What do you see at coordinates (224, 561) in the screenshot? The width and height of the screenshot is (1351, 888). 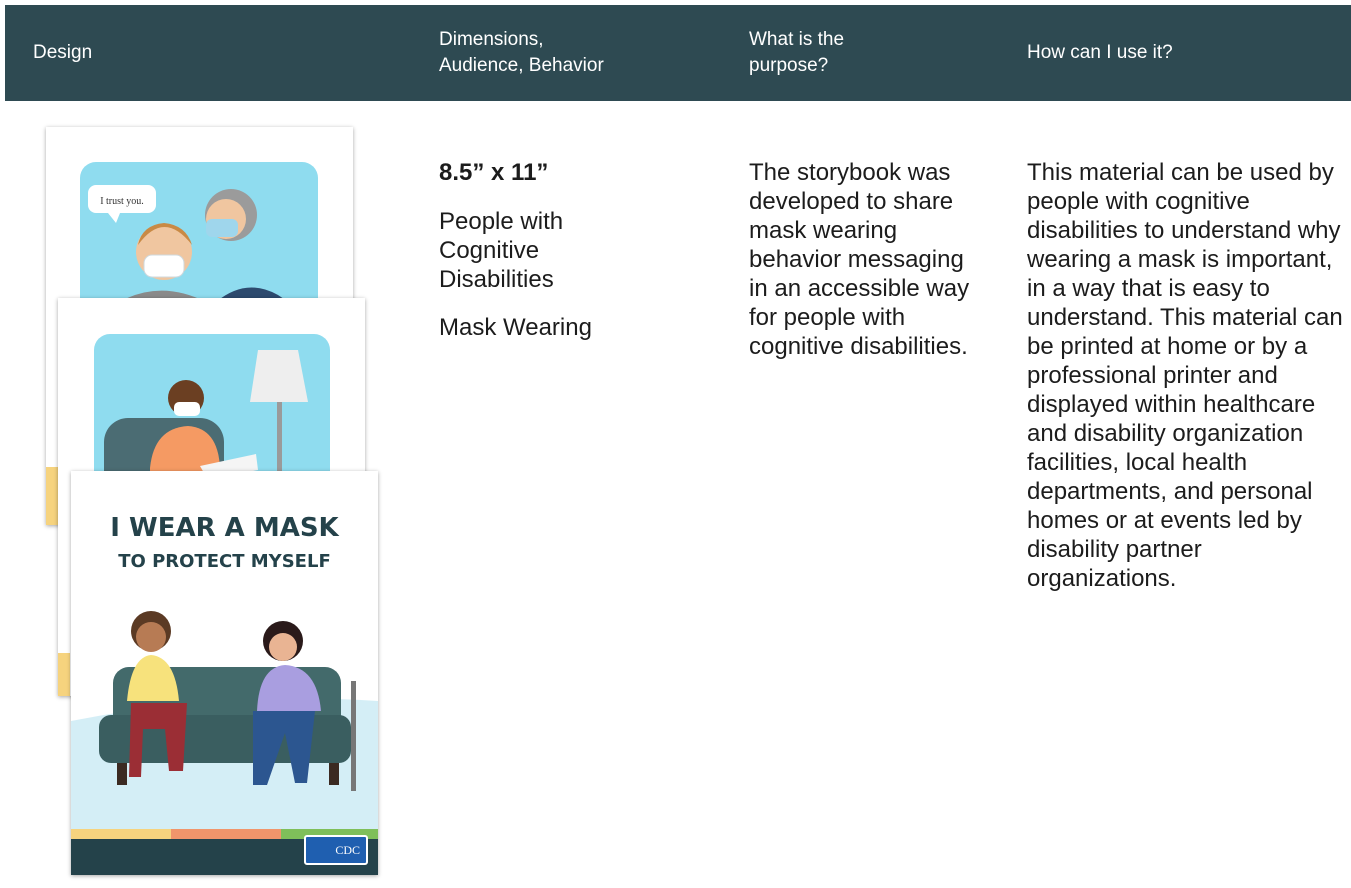 I see `cover-title-line2: TO PROTECT MYSELF` at bounding box center [224, 561].